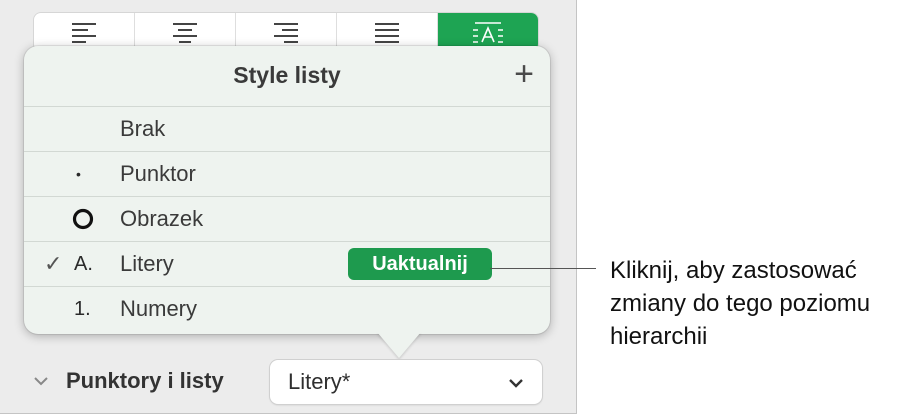 This screenshot has width=921, height=417. I want to click on text-columns-icon, so click(488, 32).